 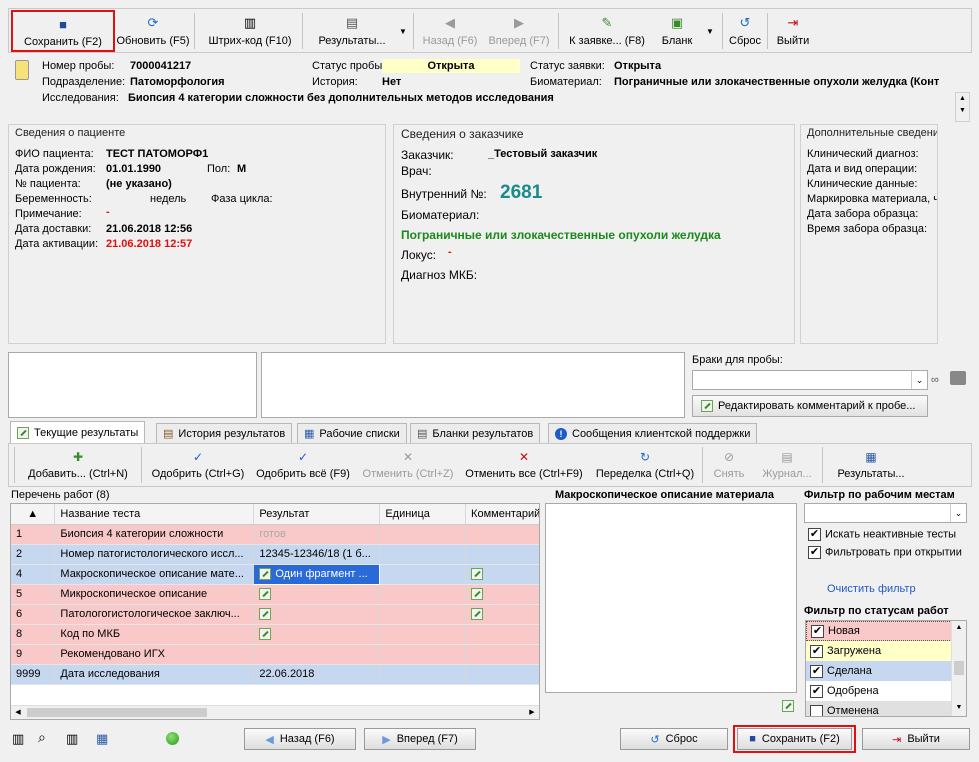 I want to click on mkb-diagnosis-label: Диагноз МКБ:, so click(x=439, y=275).